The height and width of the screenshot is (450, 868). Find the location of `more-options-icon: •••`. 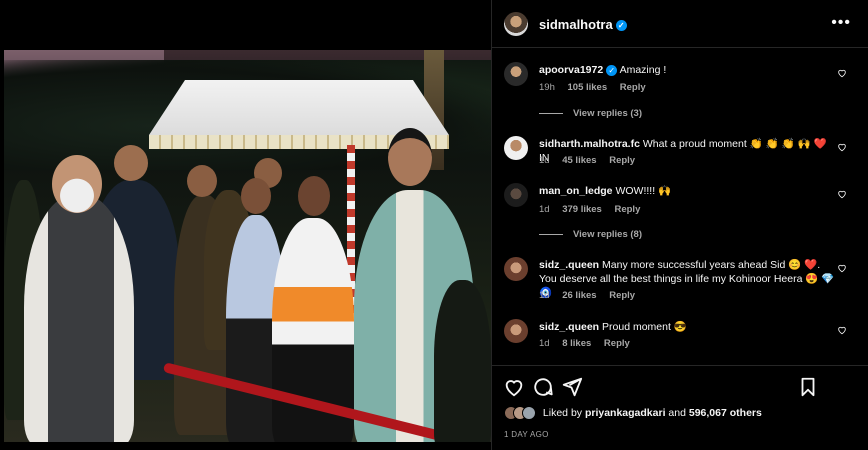

more-options-icon: ••• is located at coordinates (841, 23).